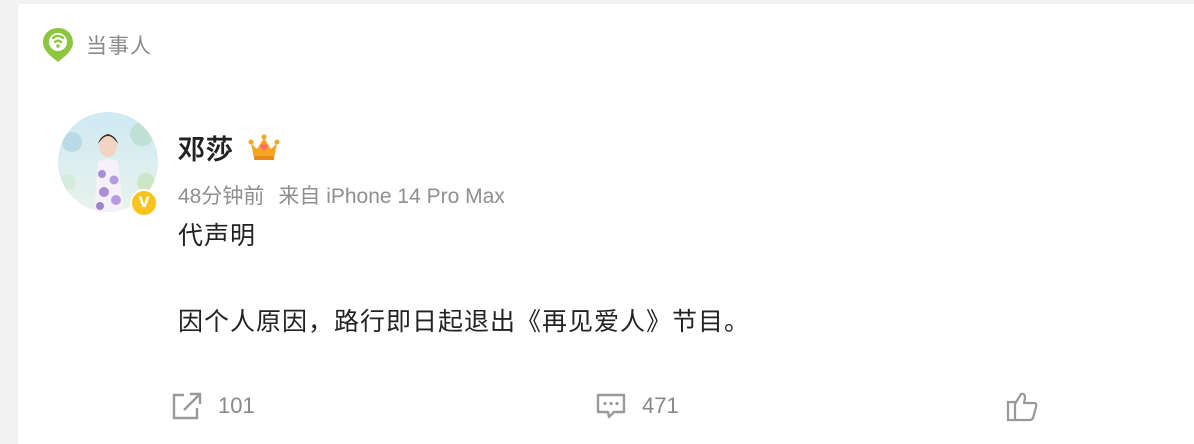 This screenshot has height=444, width=1194. Describe the element at coordinates (217, 236) in the screenshot. I see `post-text-line: 代声明` at that location.